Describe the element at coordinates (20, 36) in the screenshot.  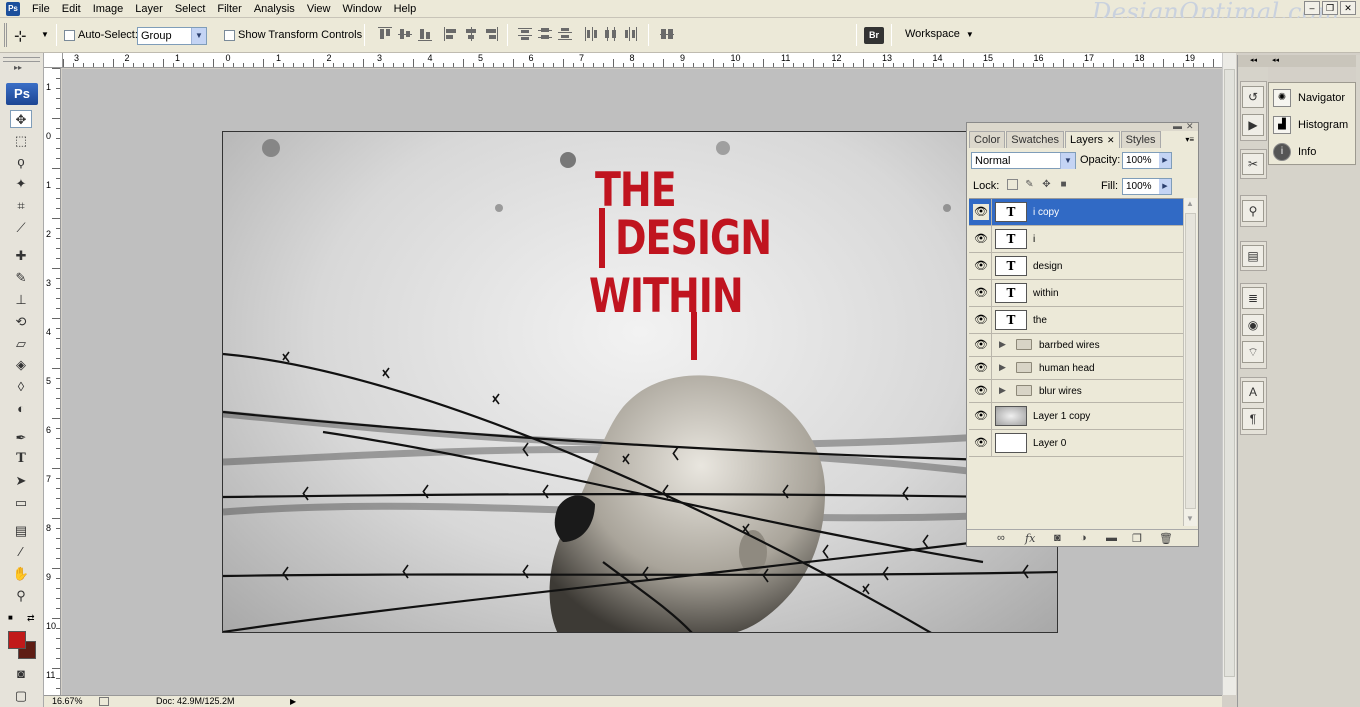
I see `move-tool-preset-icon: ⊹` at that location.